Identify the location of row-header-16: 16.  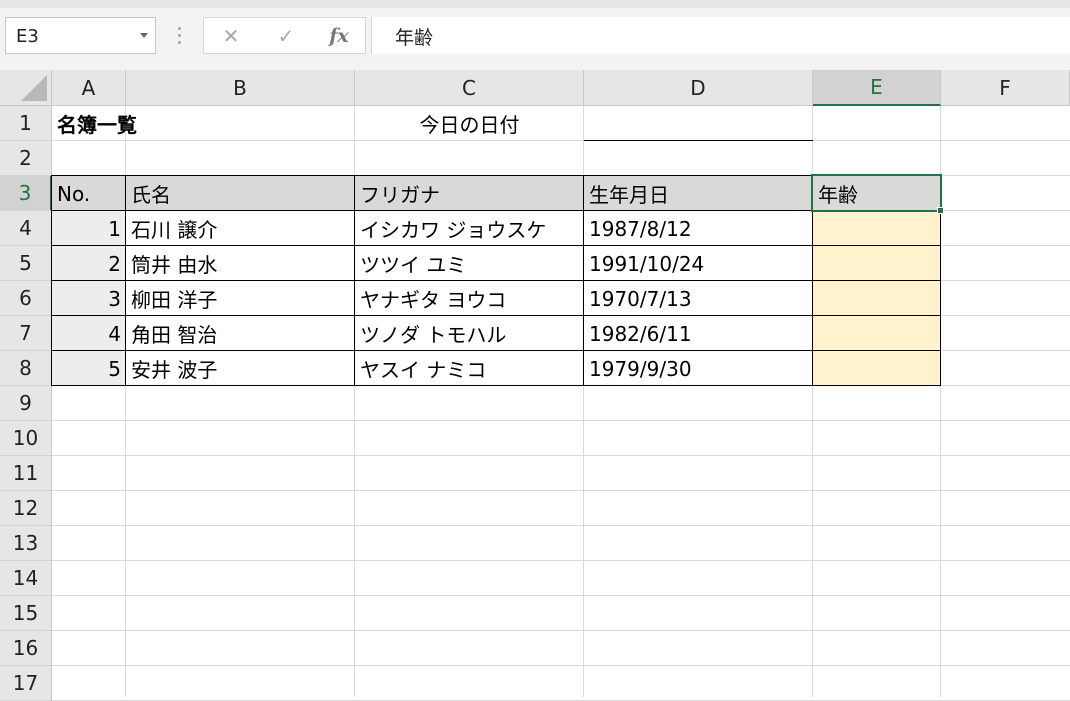
(26, 648).